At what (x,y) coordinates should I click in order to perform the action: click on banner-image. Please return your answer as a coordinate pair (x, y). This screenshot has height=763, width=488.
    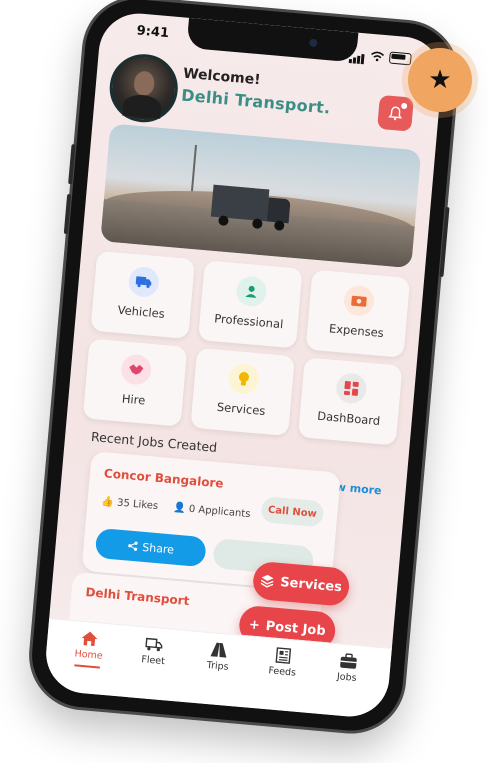
    Looking at the image, I should click on (261, 196).